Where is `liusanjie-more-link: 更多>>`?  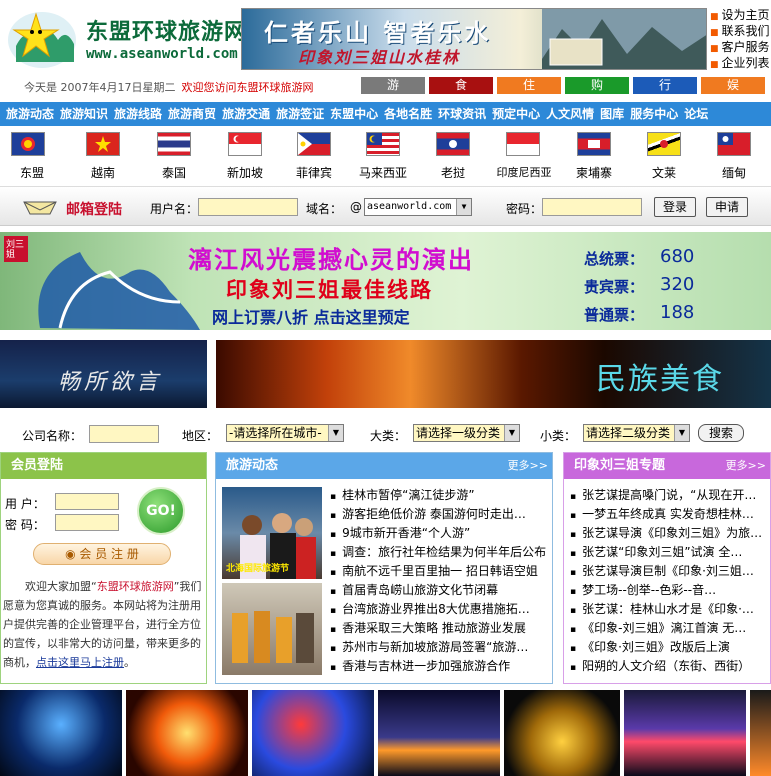 liusanjie-more-link: 更多>> is located at coordinates (746, 466).